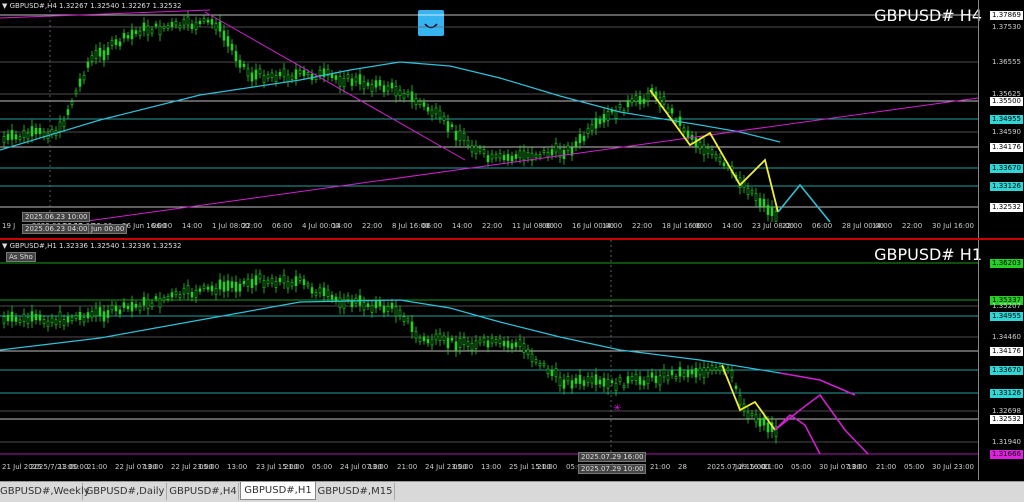 The height and width of the screenshot is (502, 1024). Describe the element at coordinates (547, 467) in the screenshot. I see `h1-time-label: 21:00` at that location.